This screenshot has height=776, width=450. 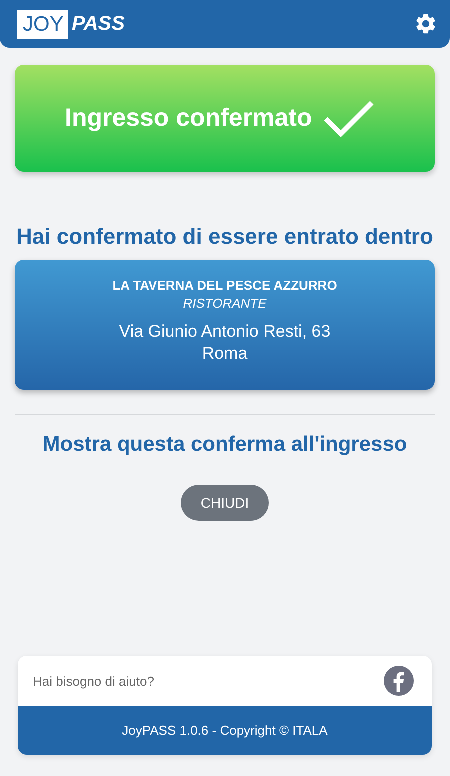 What do you see at coordinates (42, 24) in the screenshot?
I see `logo-text: JOY` at bounding box center [42, 24].